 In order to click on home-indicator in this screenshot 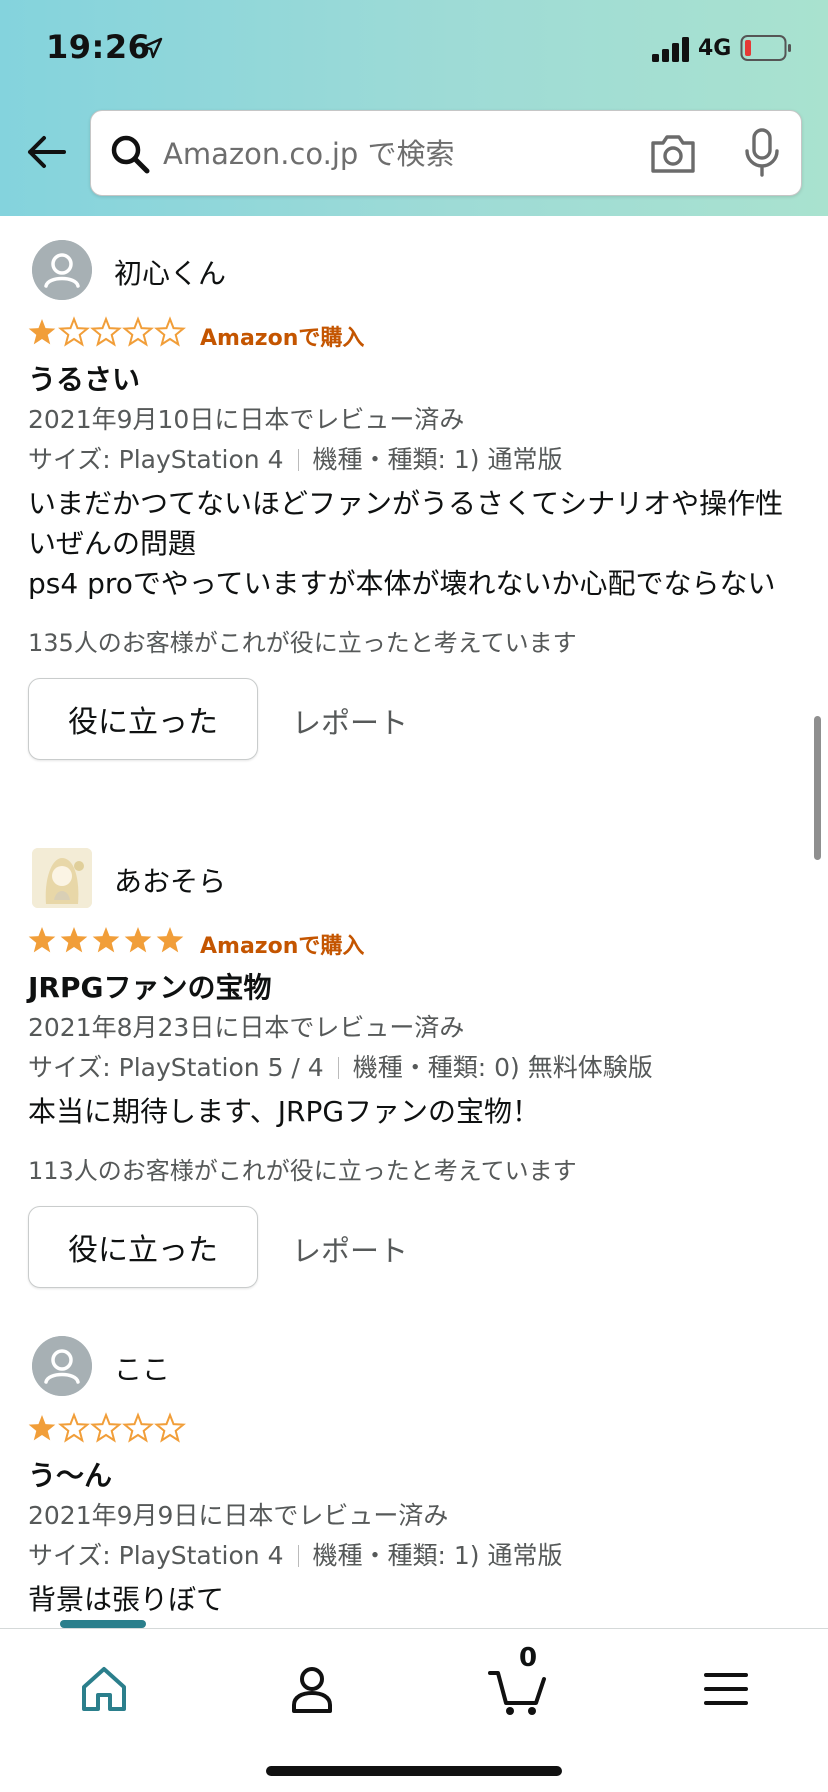, I will do `click(414, 1771)`.